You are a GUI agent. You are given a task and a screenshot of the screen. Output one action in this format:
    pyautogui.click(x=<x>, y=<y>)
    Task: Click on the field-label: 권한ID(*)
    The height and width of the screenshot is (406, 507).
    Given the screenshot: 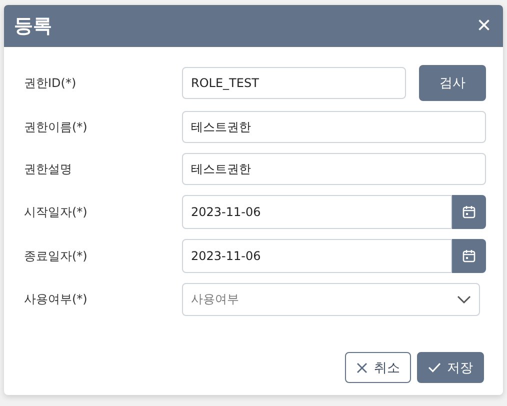 What is the action you would take?
    pyautogui.click(x=51, y=83)
    